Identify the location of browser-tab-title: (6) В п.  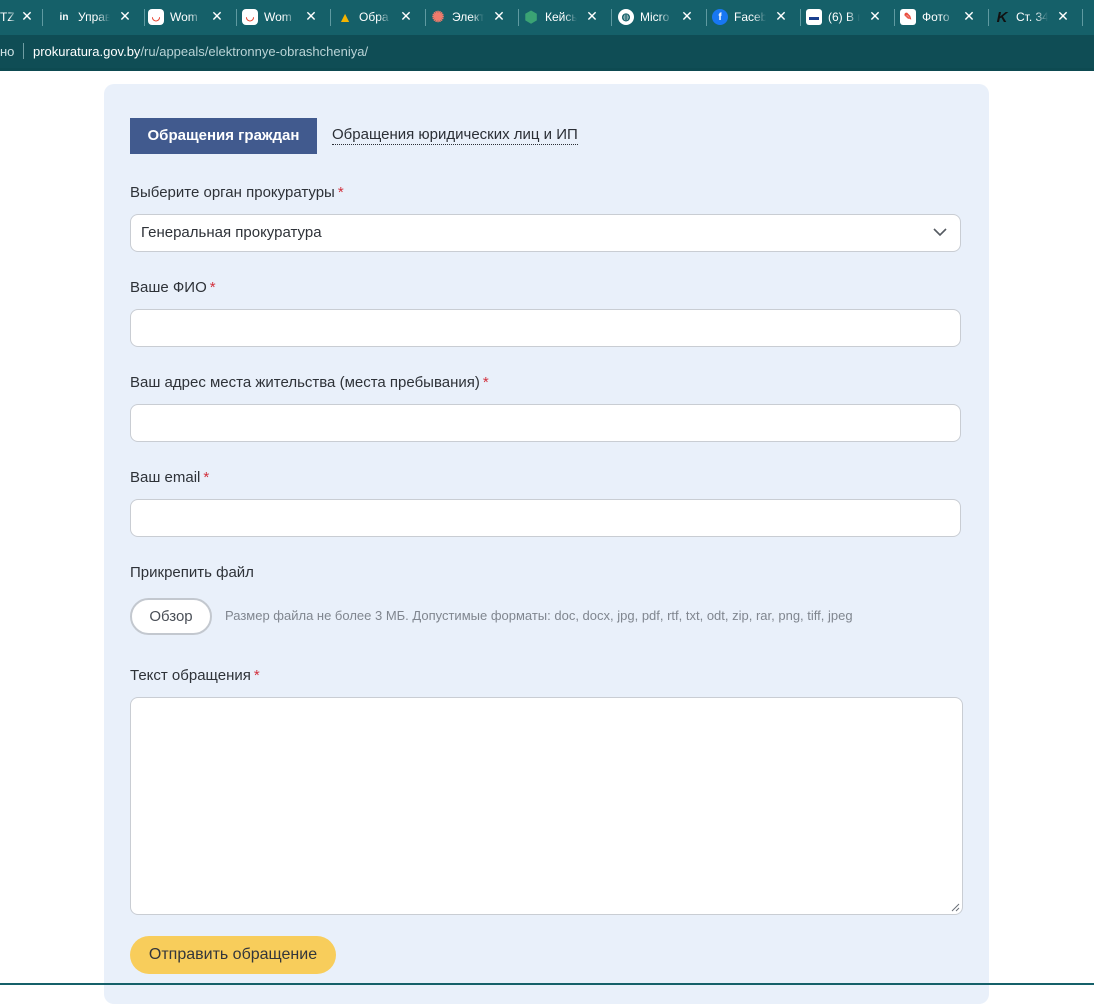
(844, 17).